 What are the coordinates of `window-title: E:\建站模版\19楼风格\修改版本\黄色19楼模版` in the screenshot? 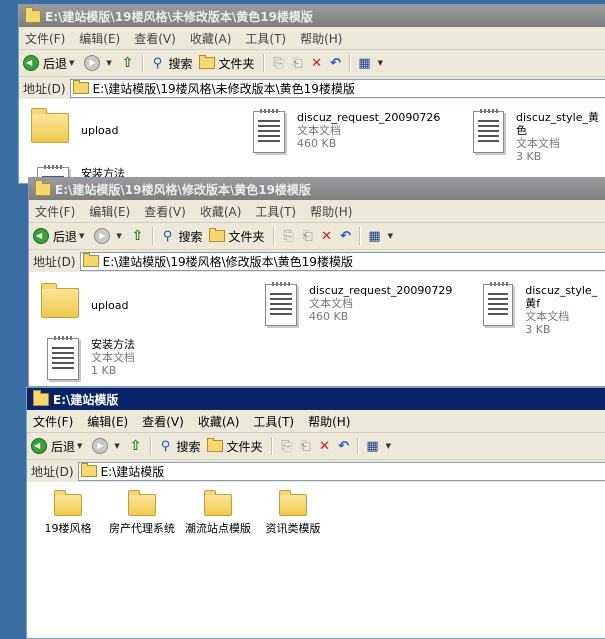 It's located at (183, 189).